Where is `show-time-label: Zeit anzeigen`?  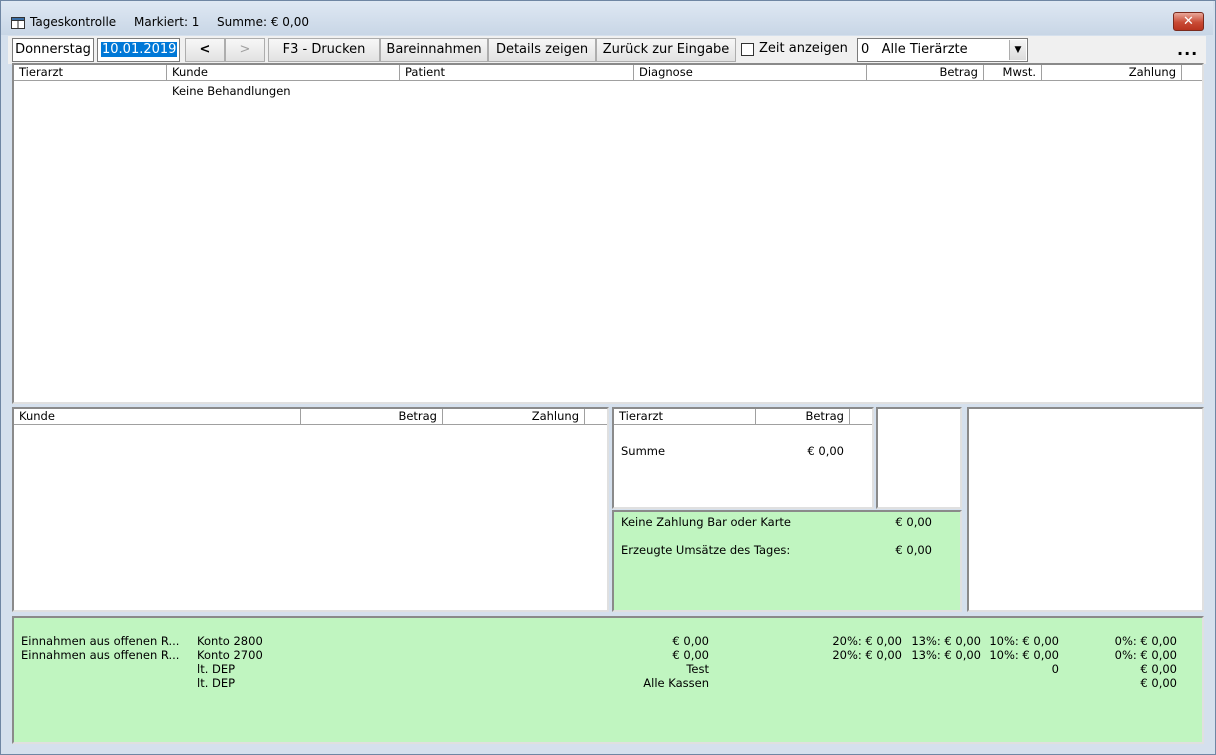 show-time-label: Zeit anzeigen is located at coordinates (803, 48).